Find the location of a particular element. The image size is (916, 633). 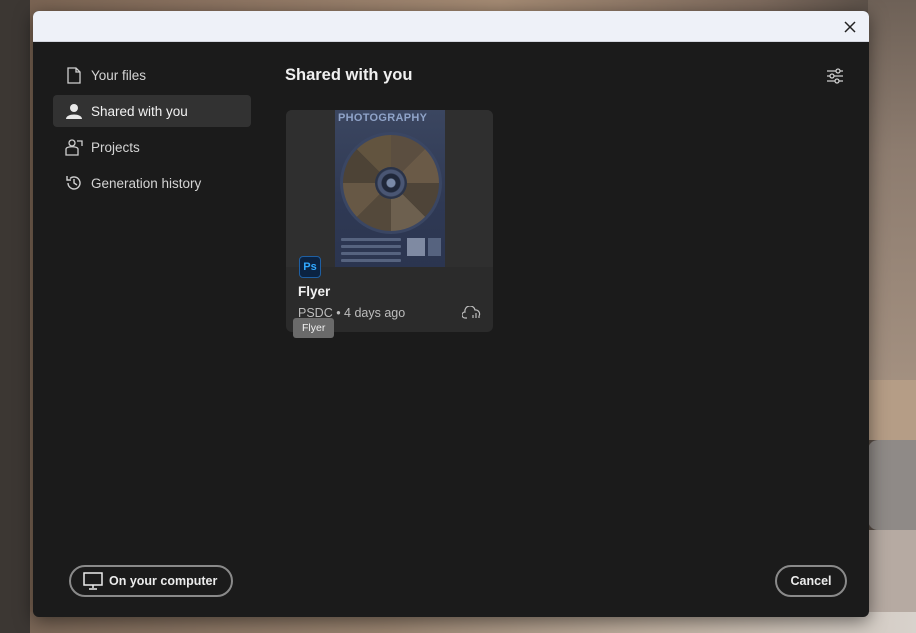

file-thumbnail-area: PHOTOGRAPHY is located at coordinates (389, 188).